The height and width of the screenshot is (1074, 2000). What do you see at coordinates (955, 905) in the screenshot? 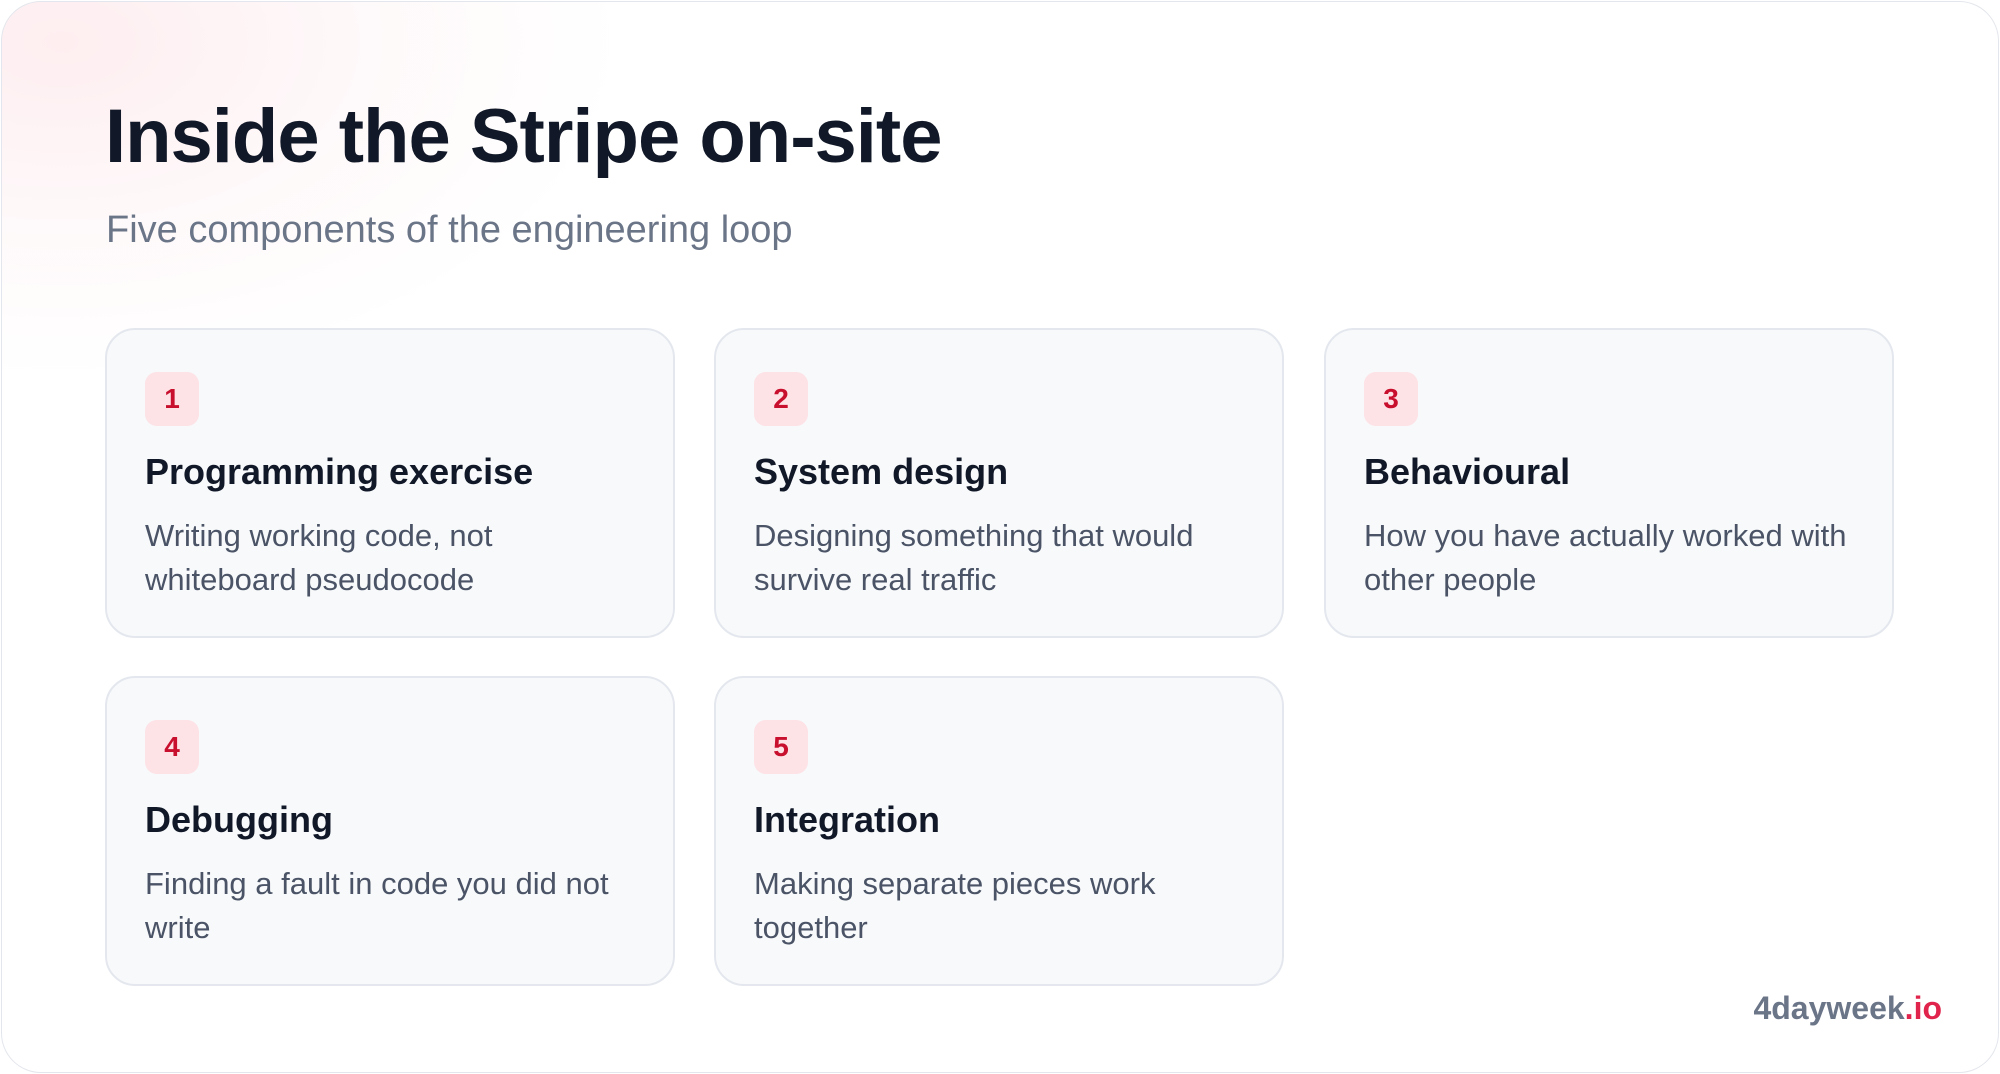
I see `card-description: Making separate pieces work together` at bounding box center [955, 905].